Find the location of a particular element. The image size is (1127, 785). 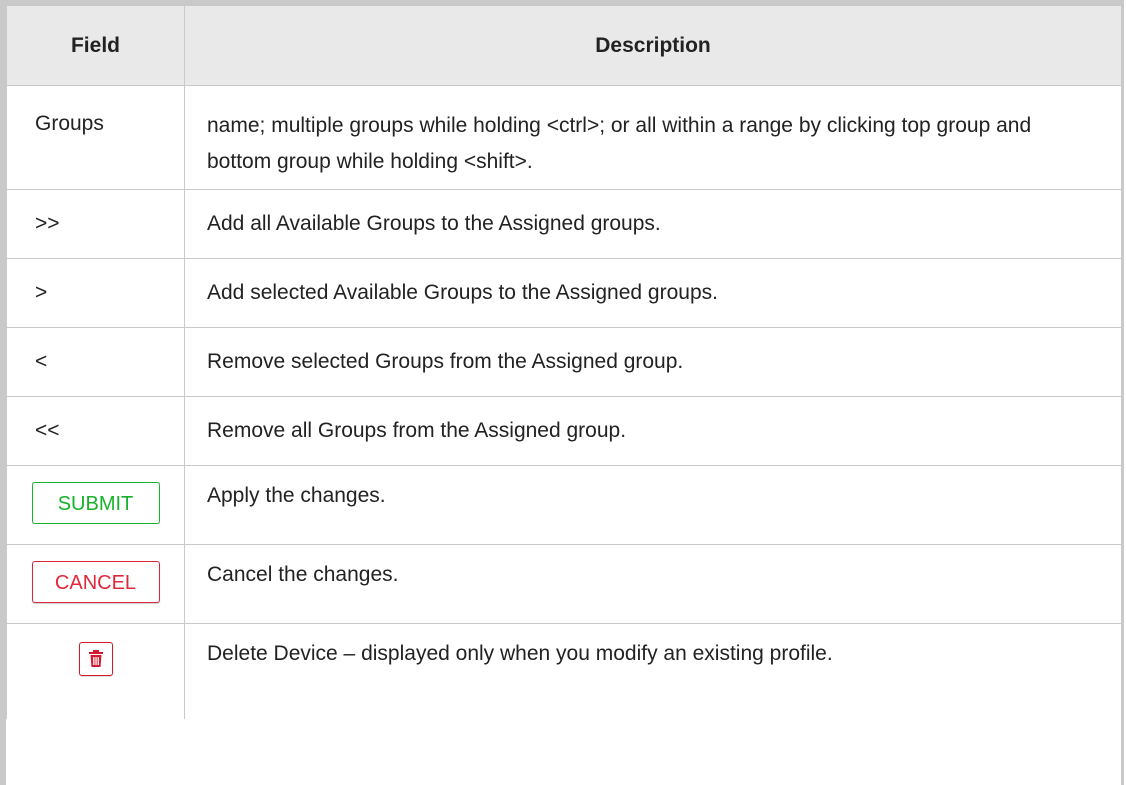

table-row: CANCEL Cancel the changes. is located at coordinates (564, 584).